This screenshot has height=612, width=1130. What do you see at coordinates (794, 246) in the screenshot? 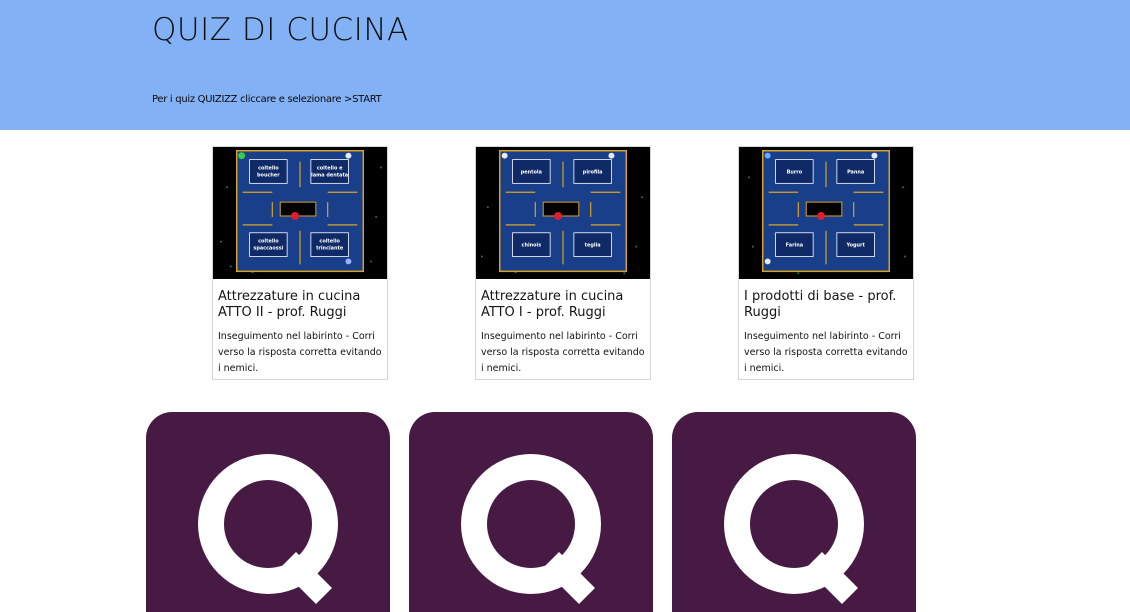
I see `svg-text: Farina` at bounding box center [794, 246].